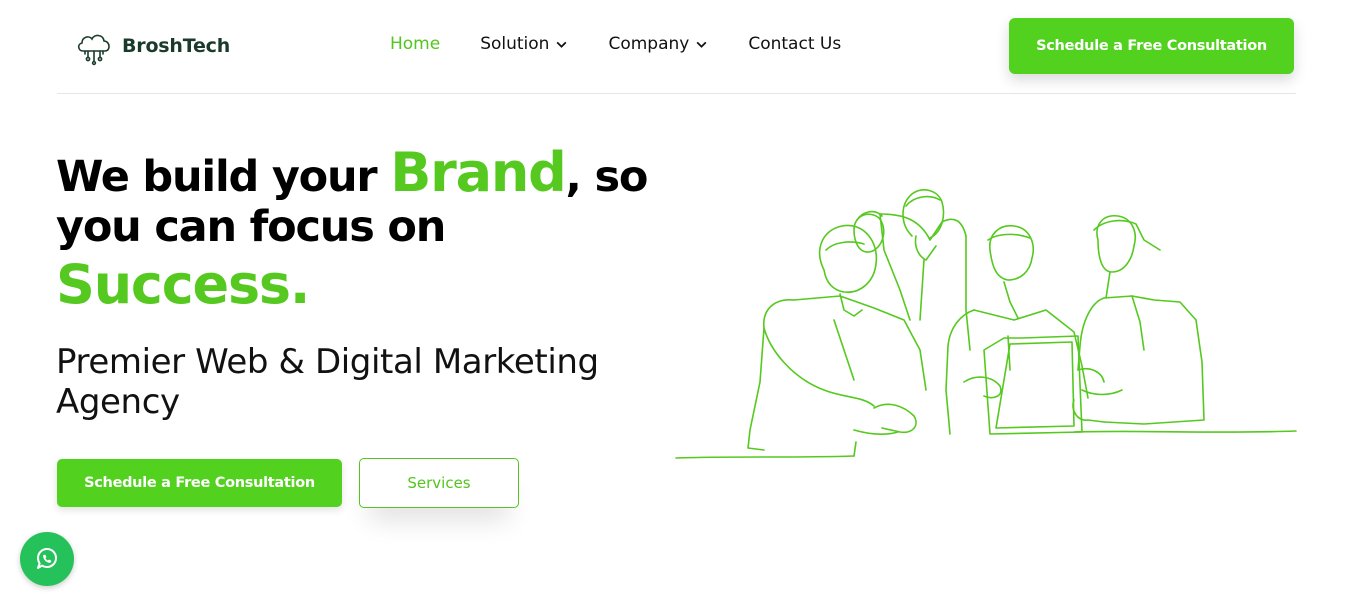 Image resolution: width=1349 pixels, height=605 pixels. What do you see at coordinates (1151, 46) in the screenshot?
I see `header-schedule-consultation-button: Schedule a Free Consultation` at bounding box center [1151, 46].